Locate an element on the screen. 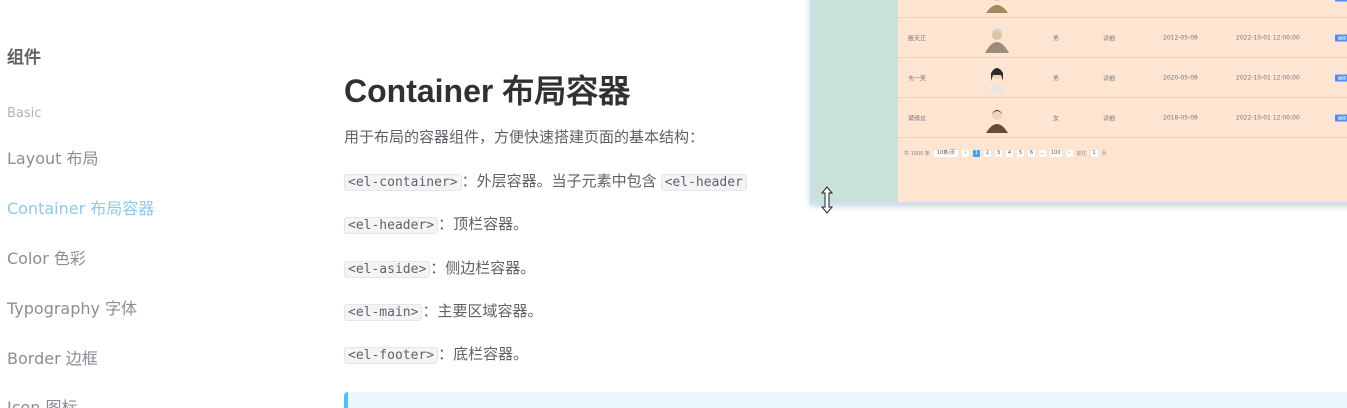  sidebar-group-label: Basic is located at coordinates (24, 113).